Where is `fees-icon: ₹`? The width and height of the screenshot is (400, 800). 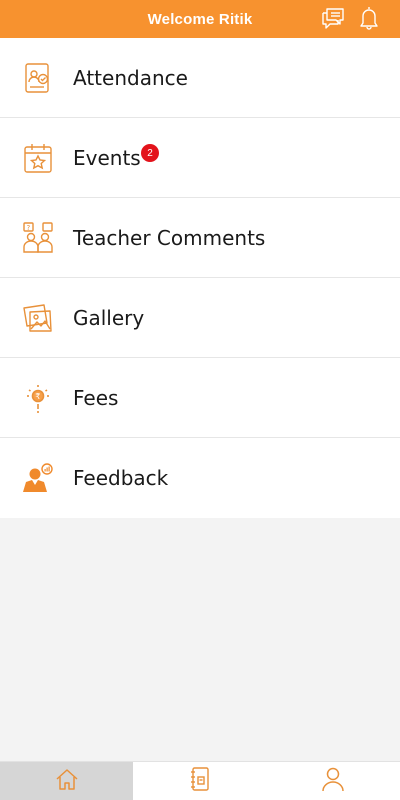 fees-icon: ₹ is located at coordinates (38, 398).